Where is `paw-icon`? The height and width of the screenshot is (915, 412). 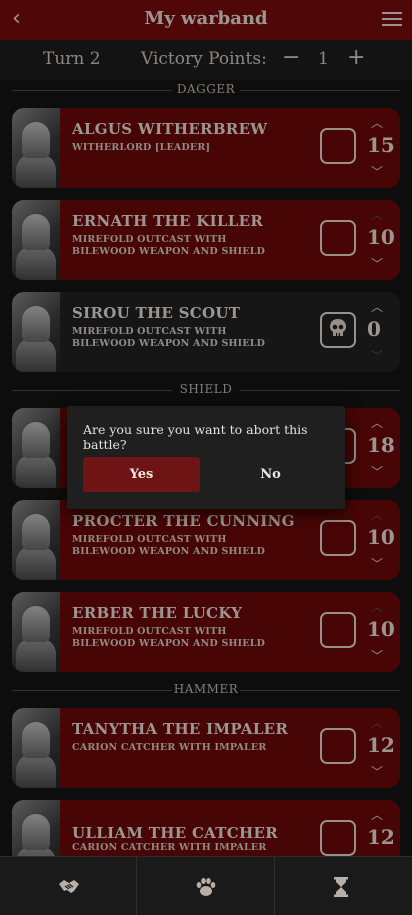
paw-icon is located at coordinates (206, 887).